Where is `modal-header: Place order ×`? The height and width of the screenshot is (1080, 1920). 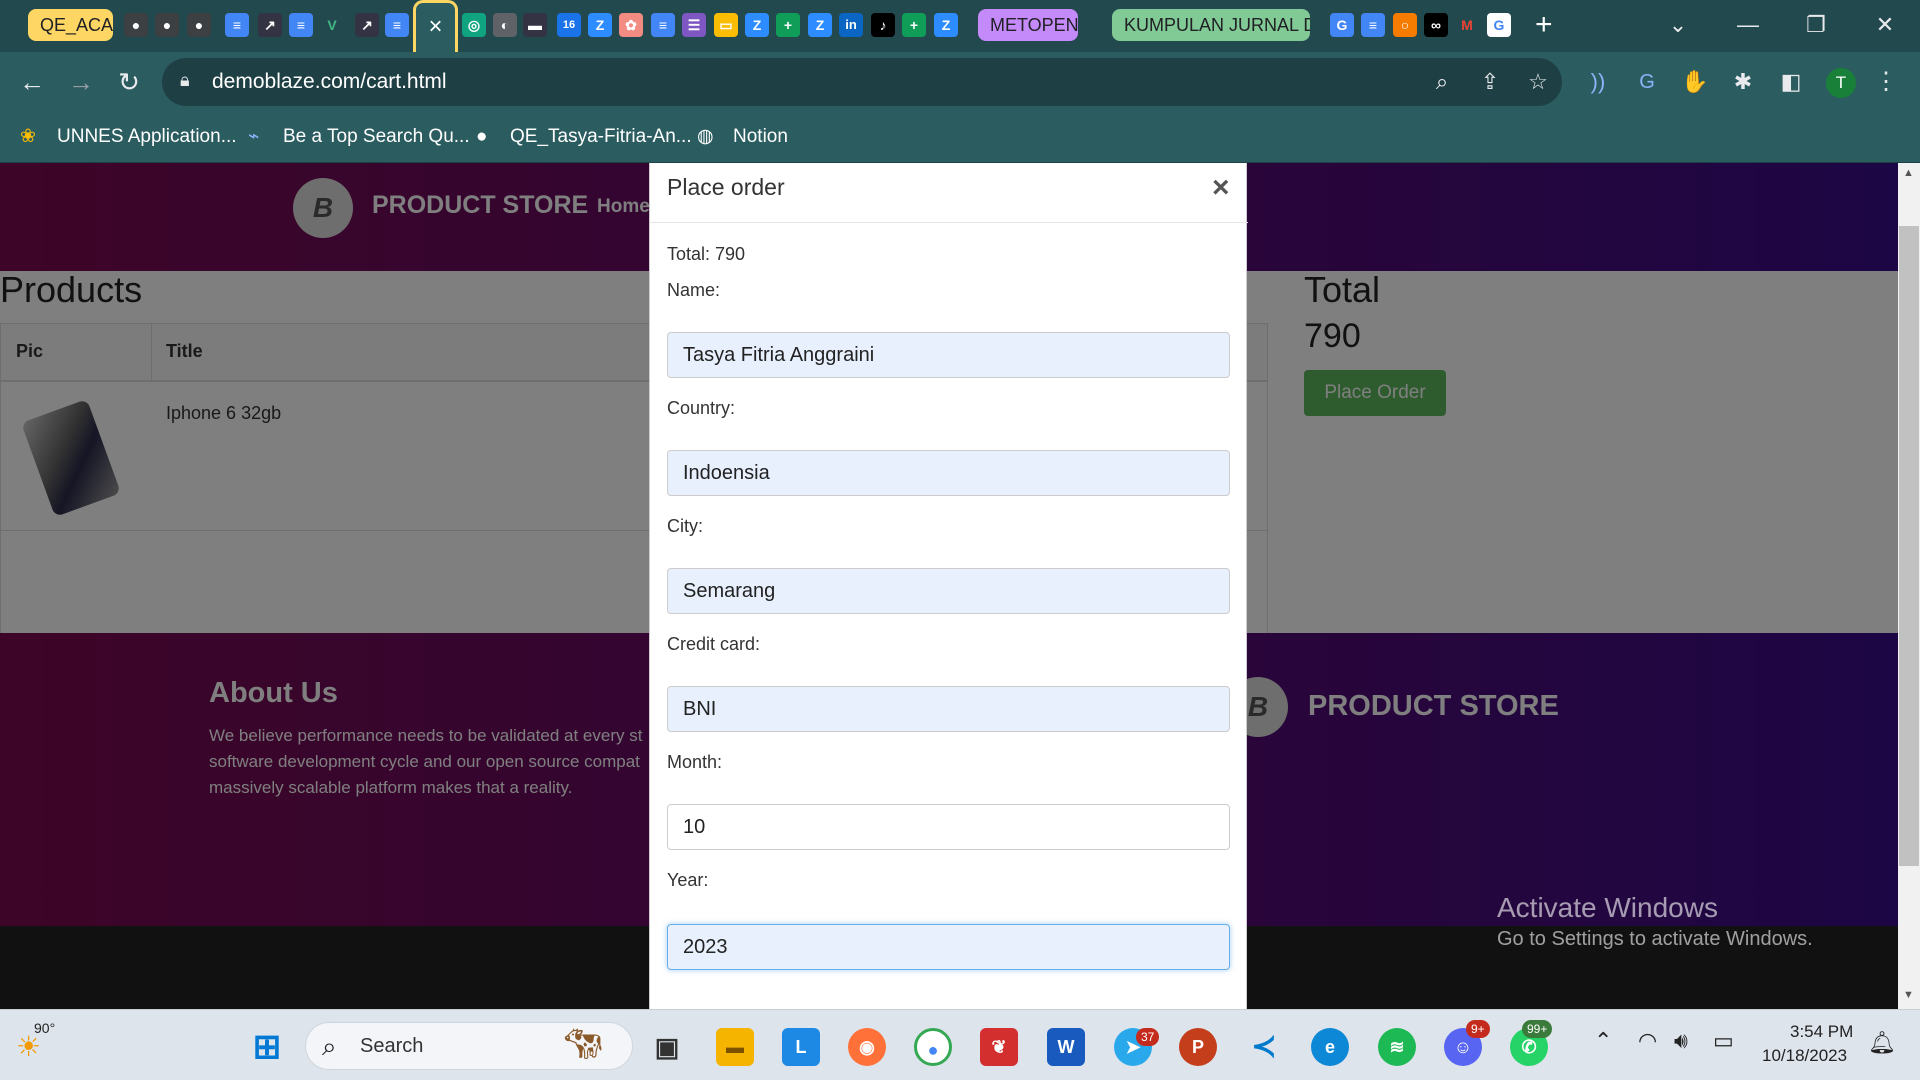
modal-header: Place order × is located at coordinates (949, 193).